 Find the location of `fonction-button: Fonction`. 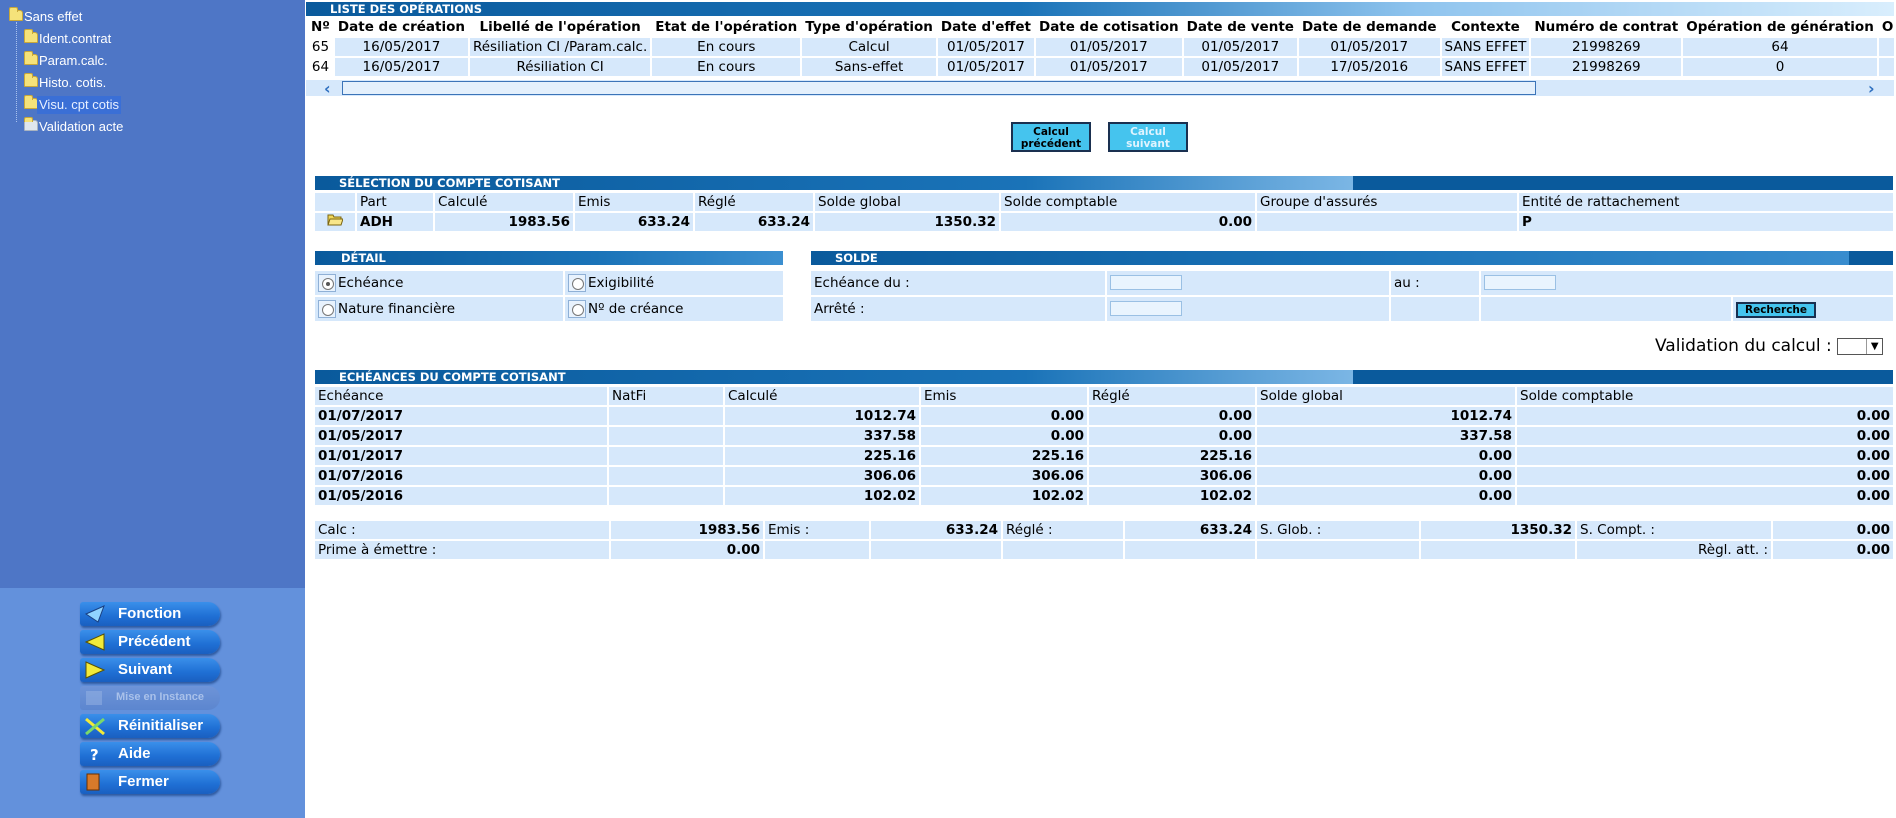

fonction-button: Fonction is located at coordinates (150, 614).